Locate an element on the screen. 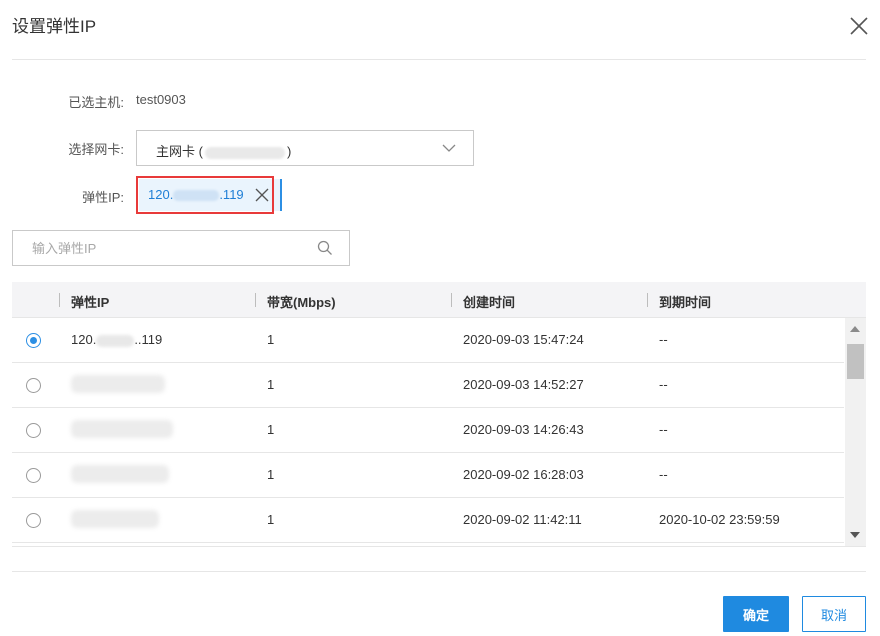 The height and width of the screenshot is (636, 880). table-row: 120. ..119 1 2020-09-03 15:47:24 -- is located at coordinates (428, 340).